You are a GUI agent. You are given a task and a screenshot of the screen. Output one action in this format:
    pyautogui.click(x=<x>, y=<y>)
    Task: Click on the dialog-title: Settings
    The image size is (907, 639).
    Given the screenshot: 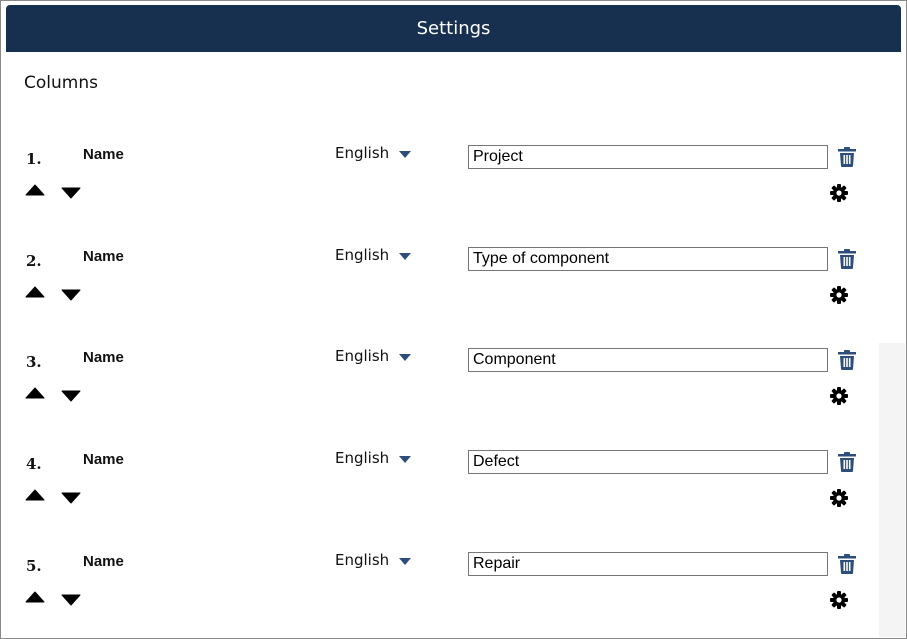 What is the action you would take?
    pyautogui.click(x=453, y=28)
    